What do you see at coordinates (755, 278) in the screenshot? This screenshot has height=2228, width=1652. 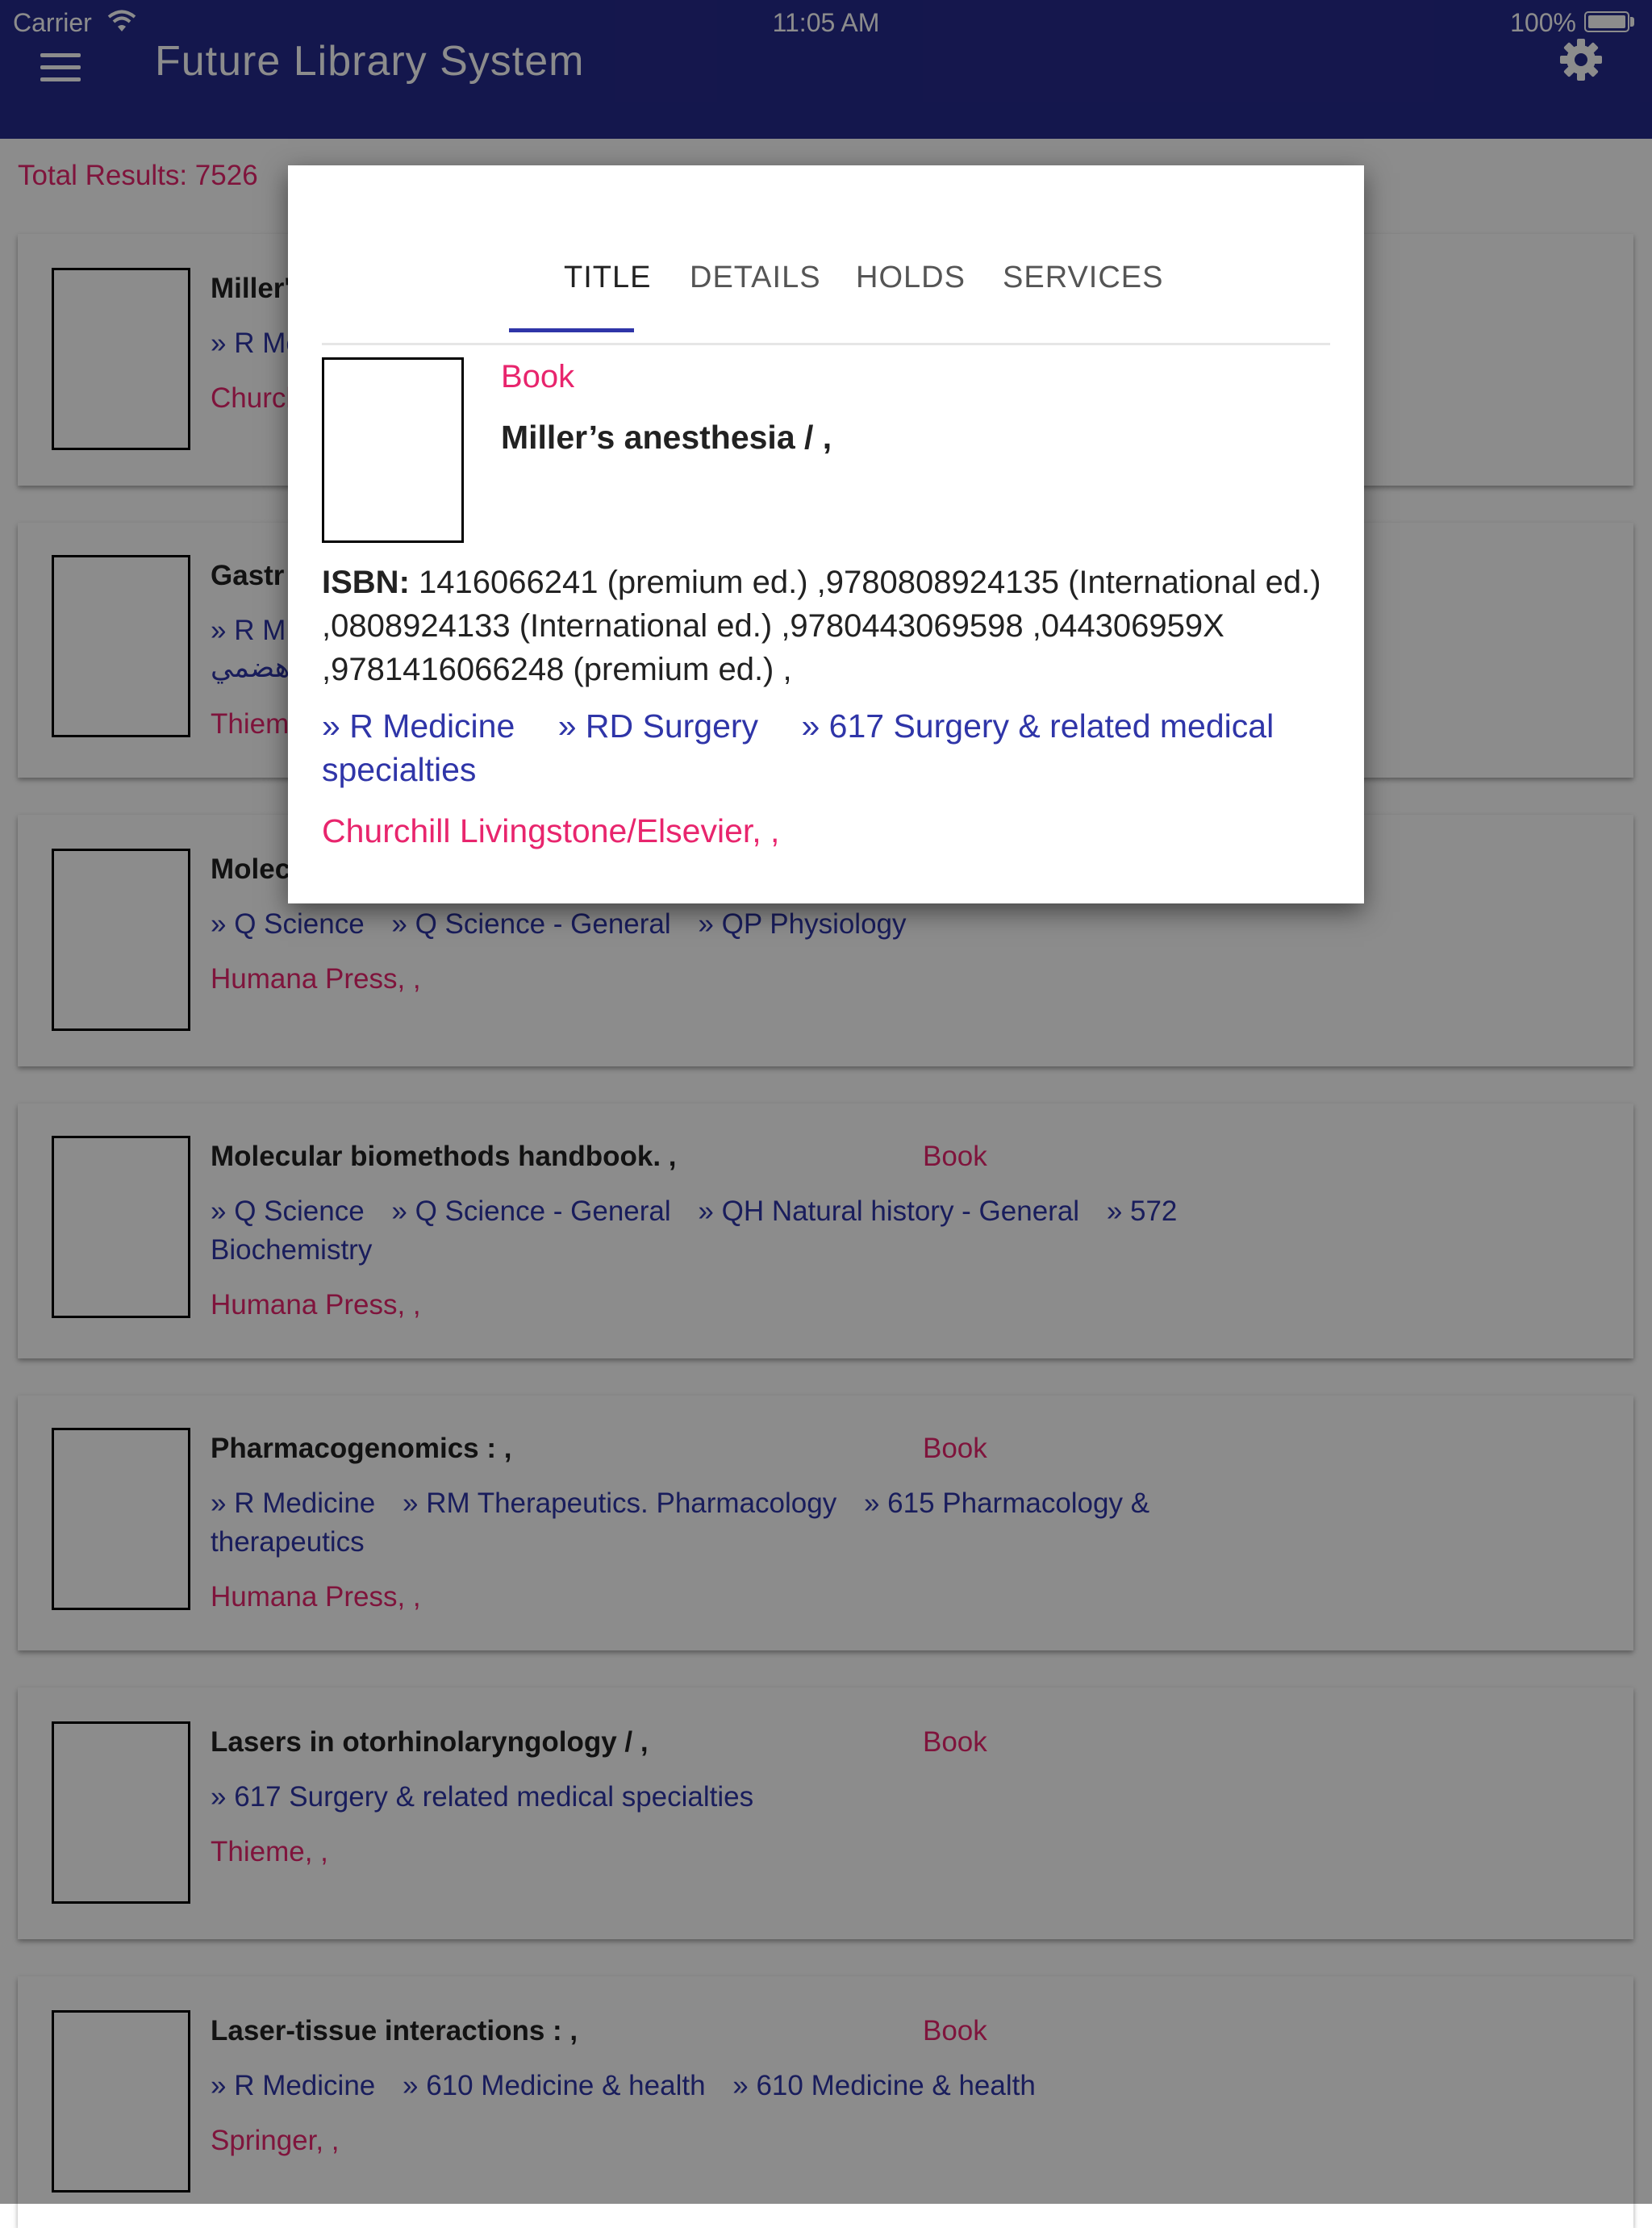 I see `tab-details: DETAILS` at bounding box center [755, 278].